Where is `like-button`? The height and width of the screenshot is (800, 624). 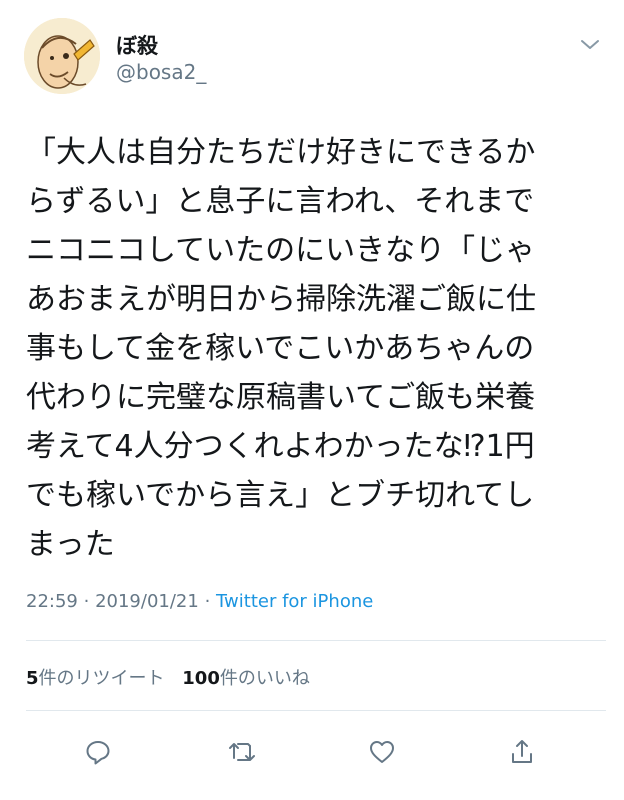
like-button is located at coordinates (382, 752).